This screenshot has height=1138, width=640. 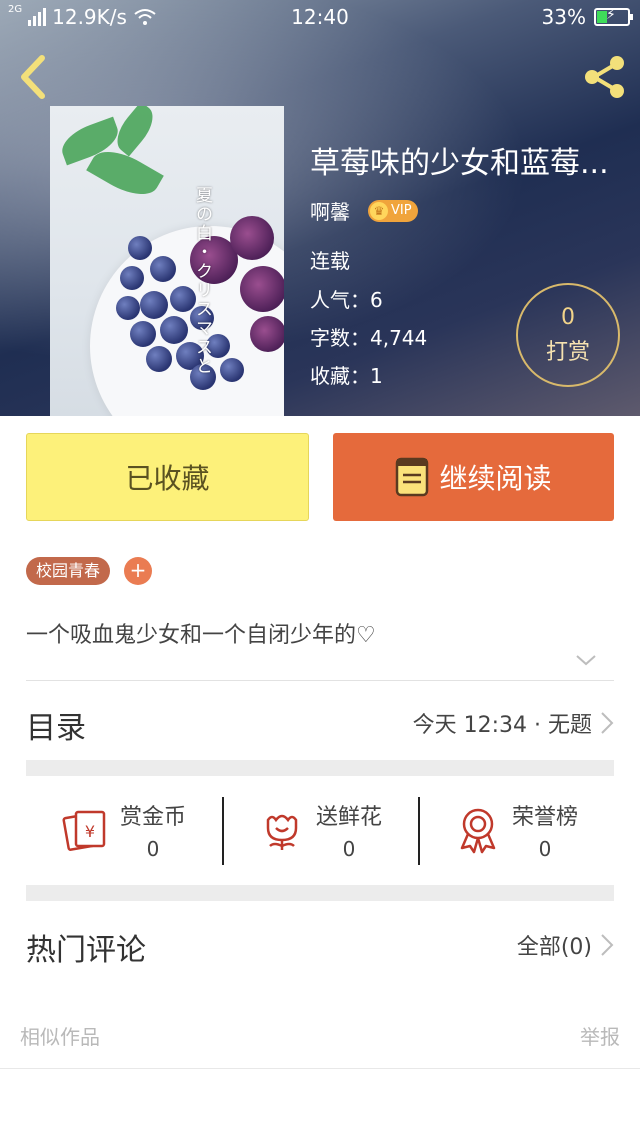 I want to click on coin-reward-stat: ¥ 赏金币 0, so click(x=124, y=830).